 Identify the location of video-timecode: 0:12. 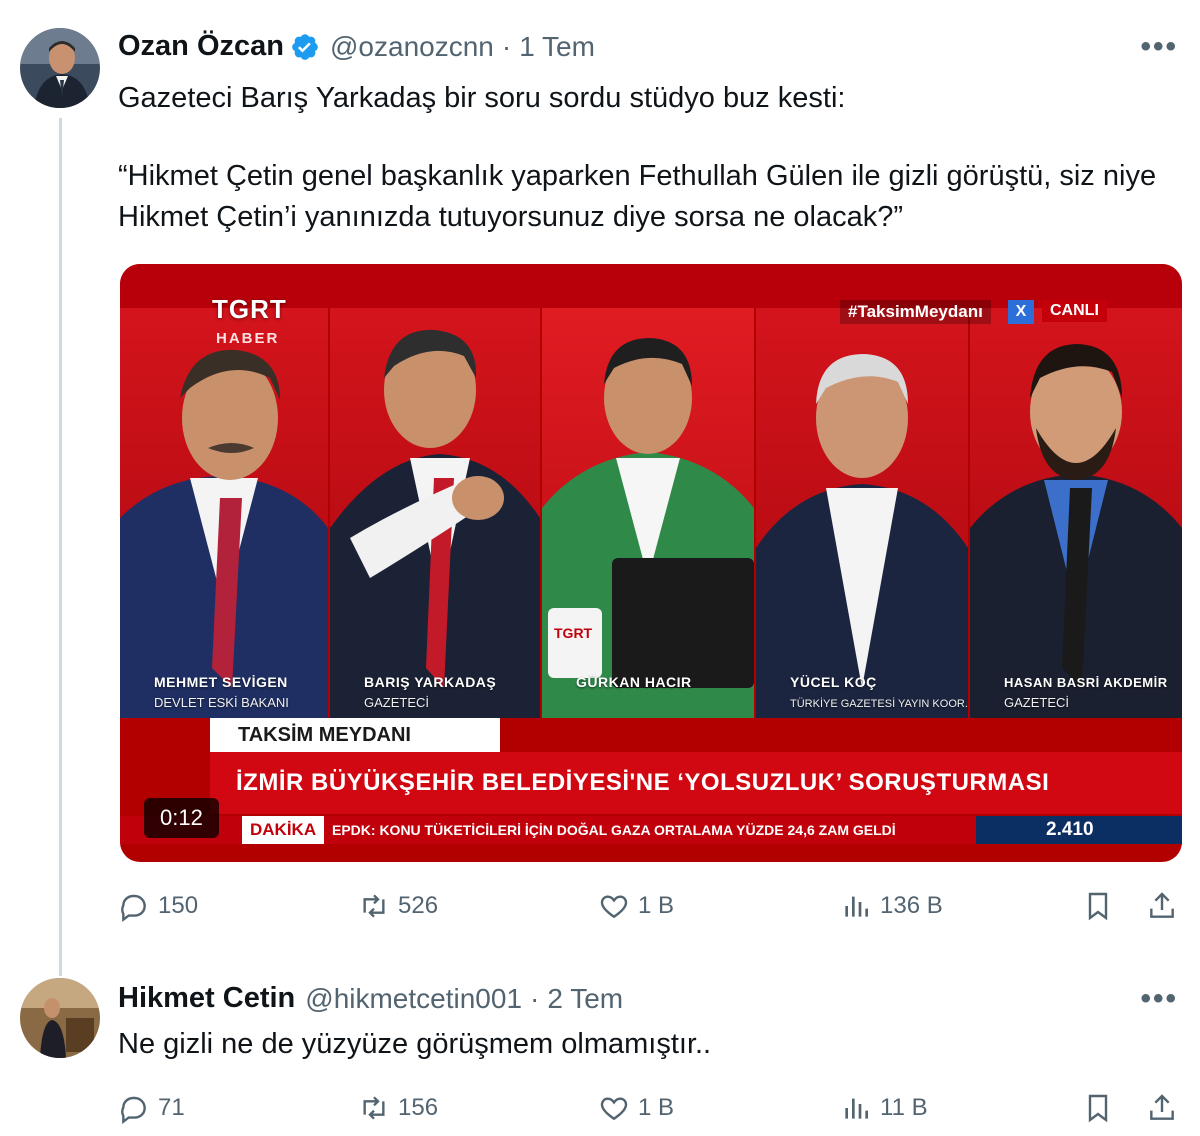
(181, 818).